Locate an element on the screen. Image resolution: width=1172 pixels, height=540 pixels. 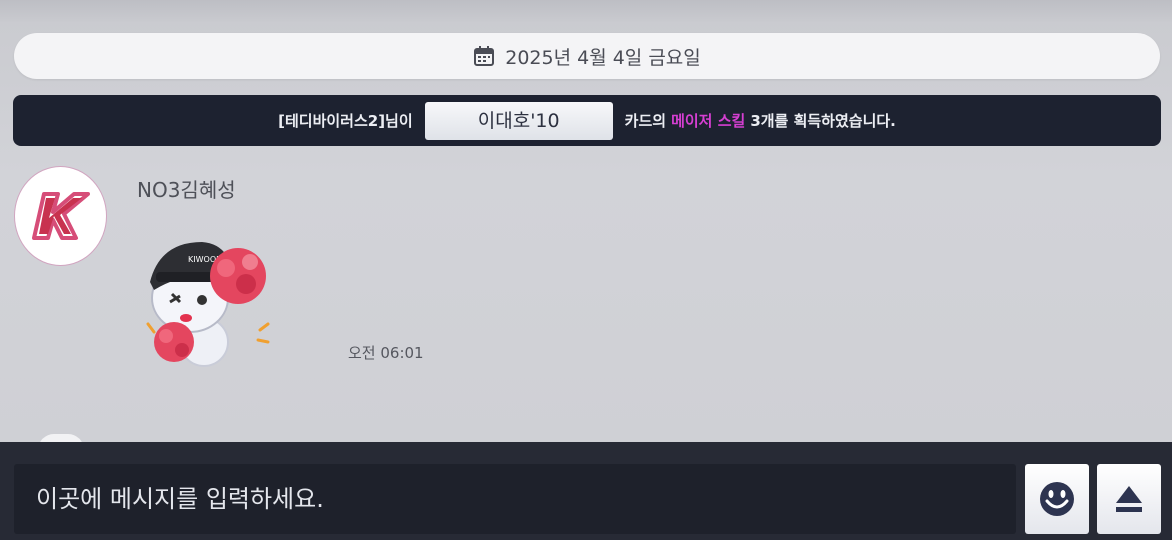
top-edge is located at coordinates (586, 11).